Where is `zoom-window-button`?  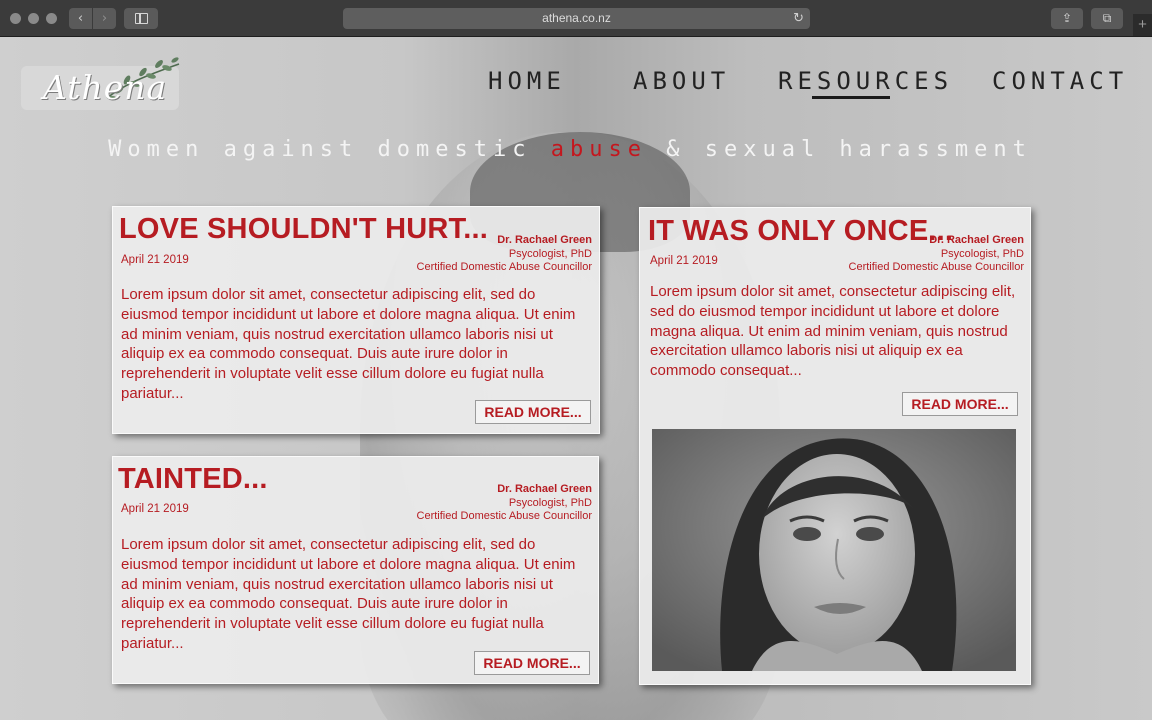
zoom-window-button is located at coordinates (51, 18).